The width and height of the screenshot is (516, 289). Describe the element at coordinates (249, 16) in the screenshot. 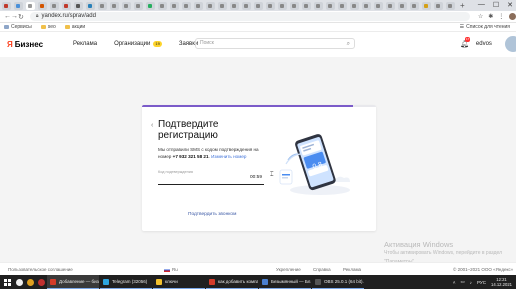

I see `url-field: 🔒︎ yandex.ru/sprav/add` at that location.